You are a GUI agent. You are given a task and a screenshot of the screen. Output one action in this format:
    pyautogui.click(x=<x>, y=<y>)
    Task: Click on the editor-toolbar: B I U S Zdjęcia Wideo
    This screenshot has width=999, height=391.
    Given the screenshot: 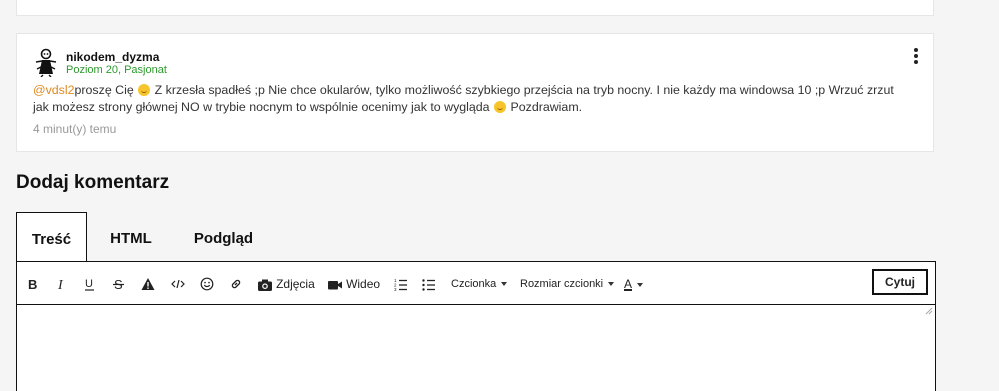 What is the action you would take?
    pyautogui.click(x=476, y=283)
    